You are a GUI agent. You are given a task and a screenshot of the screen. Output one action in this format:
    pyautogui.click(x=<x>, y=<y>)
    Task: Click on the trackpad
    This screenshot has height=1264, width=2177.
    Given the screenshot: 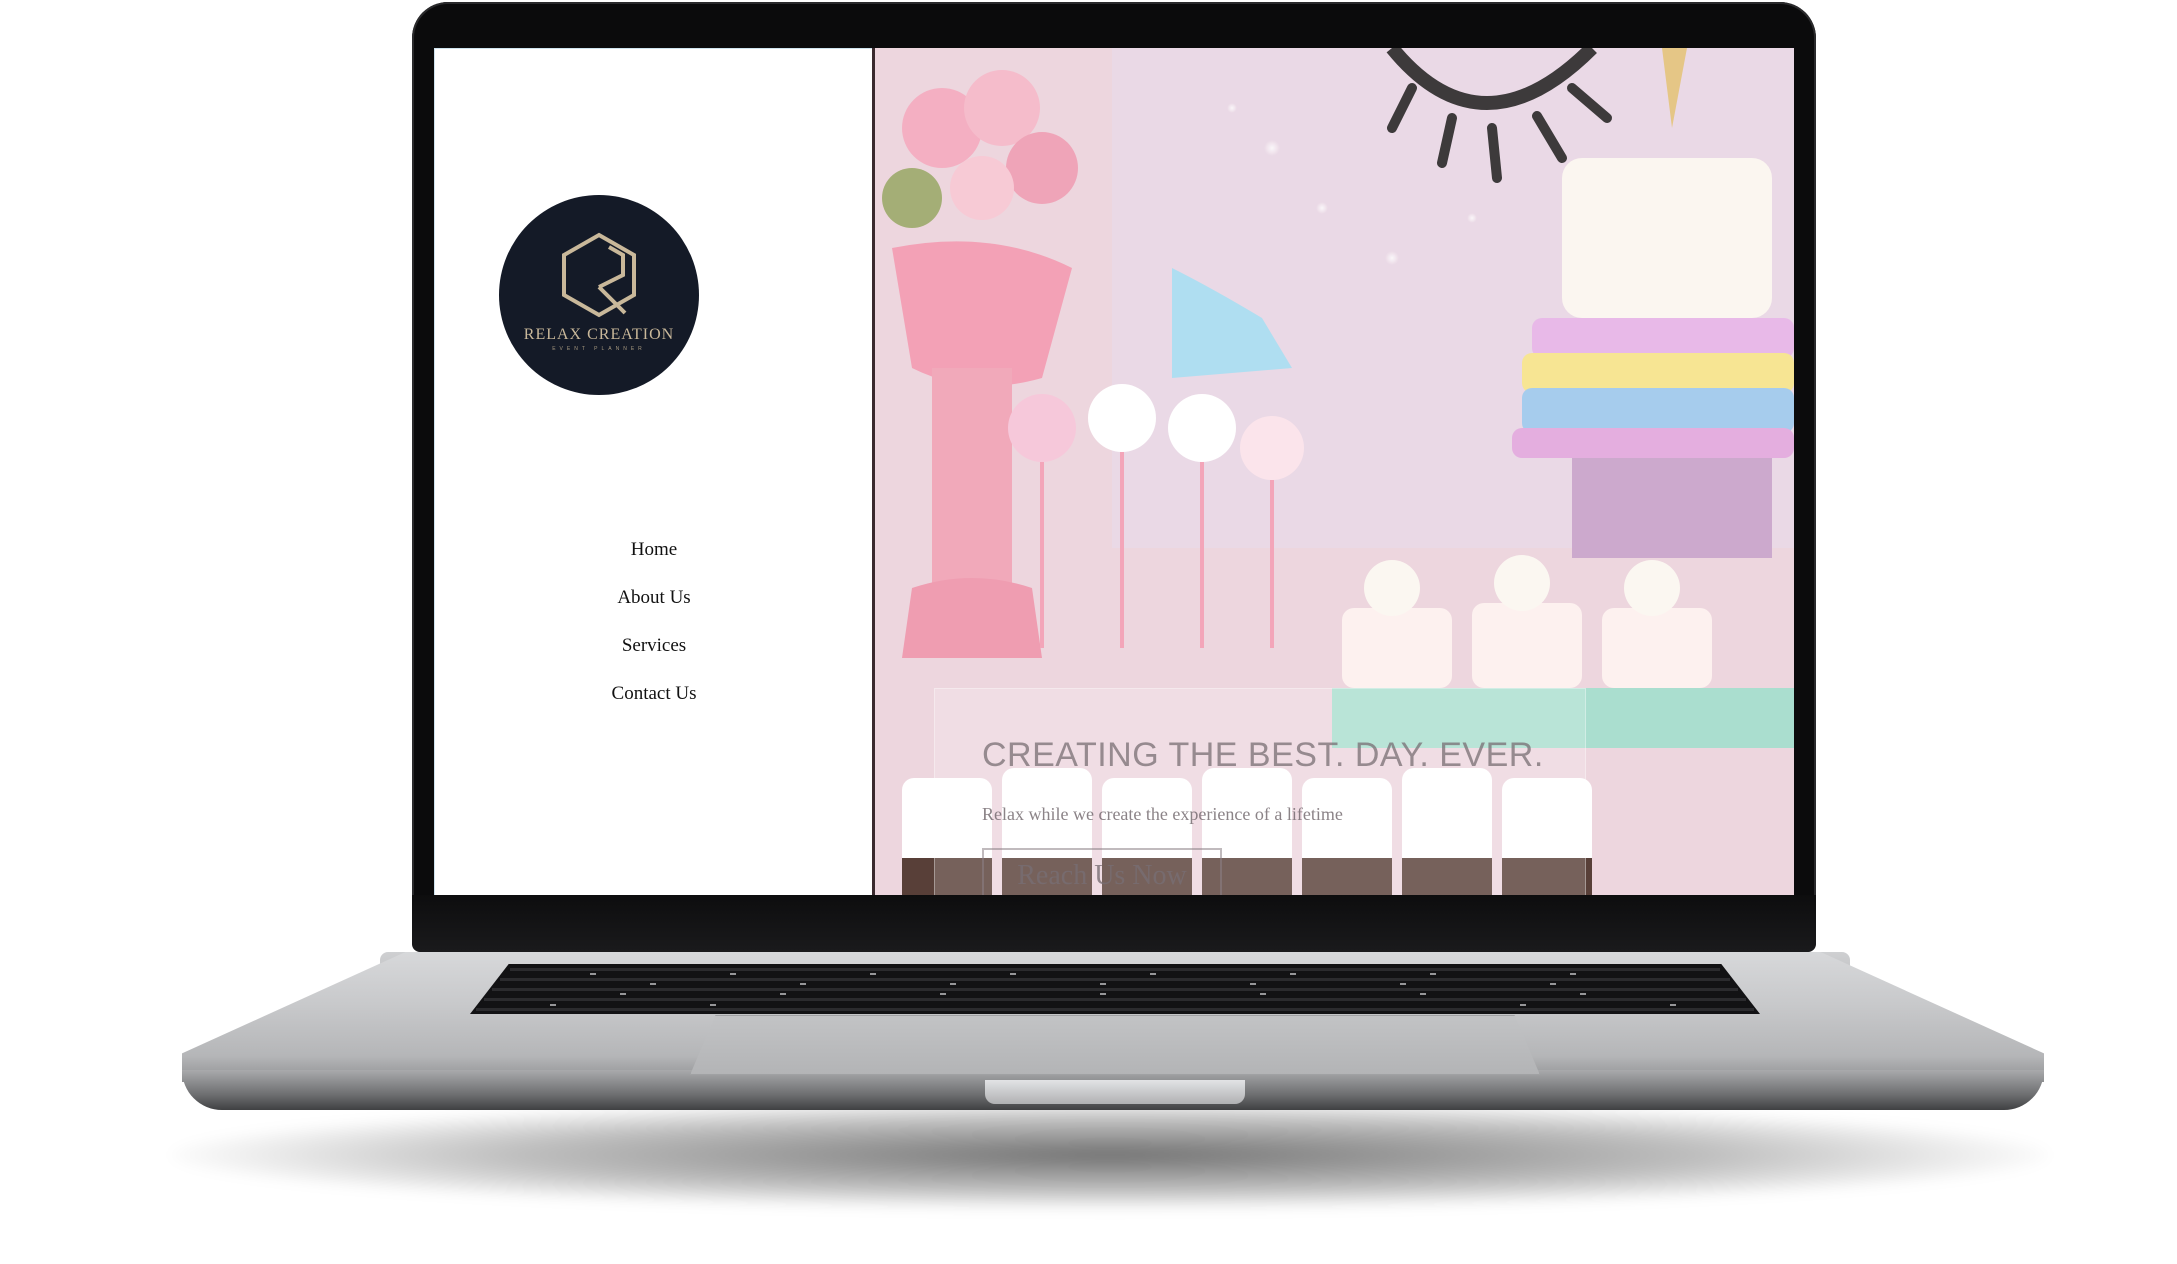 What is the action you would take?
    pyautogui.click(x=1115, y=1045)
    